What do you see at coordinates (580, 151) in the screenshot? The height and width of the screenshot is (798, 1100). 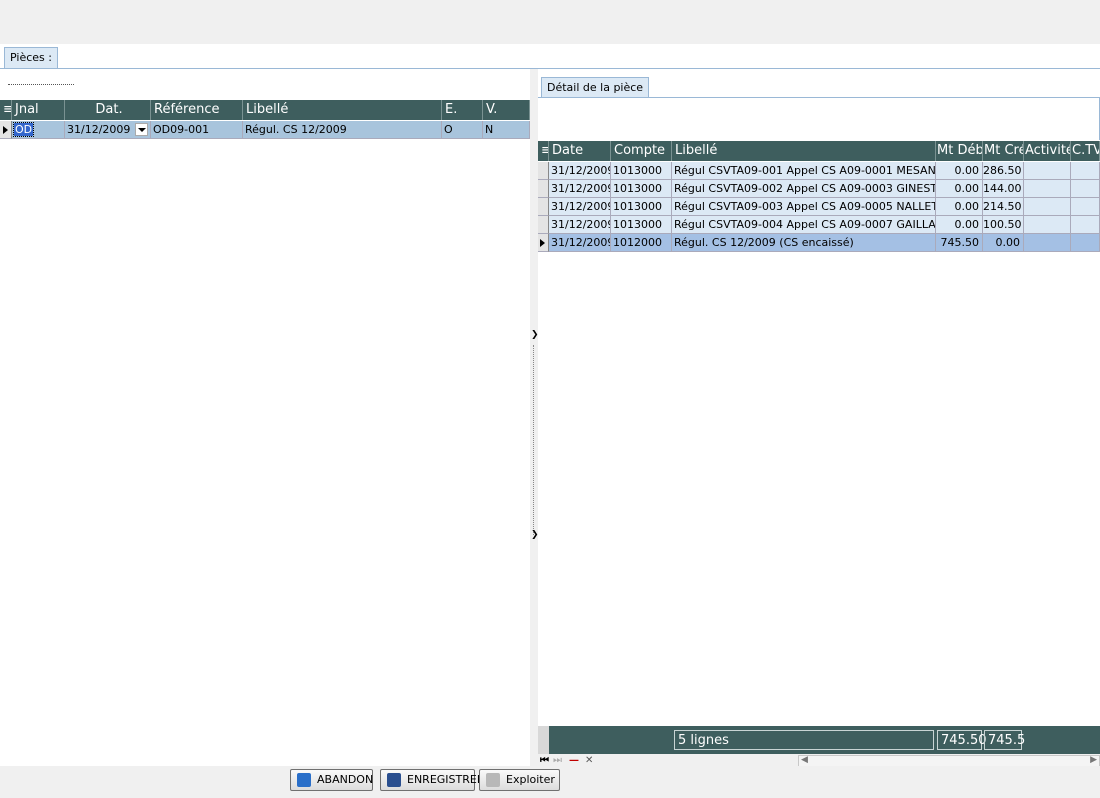 I see `column-header-date: Date` at bounding box center [580, 151].